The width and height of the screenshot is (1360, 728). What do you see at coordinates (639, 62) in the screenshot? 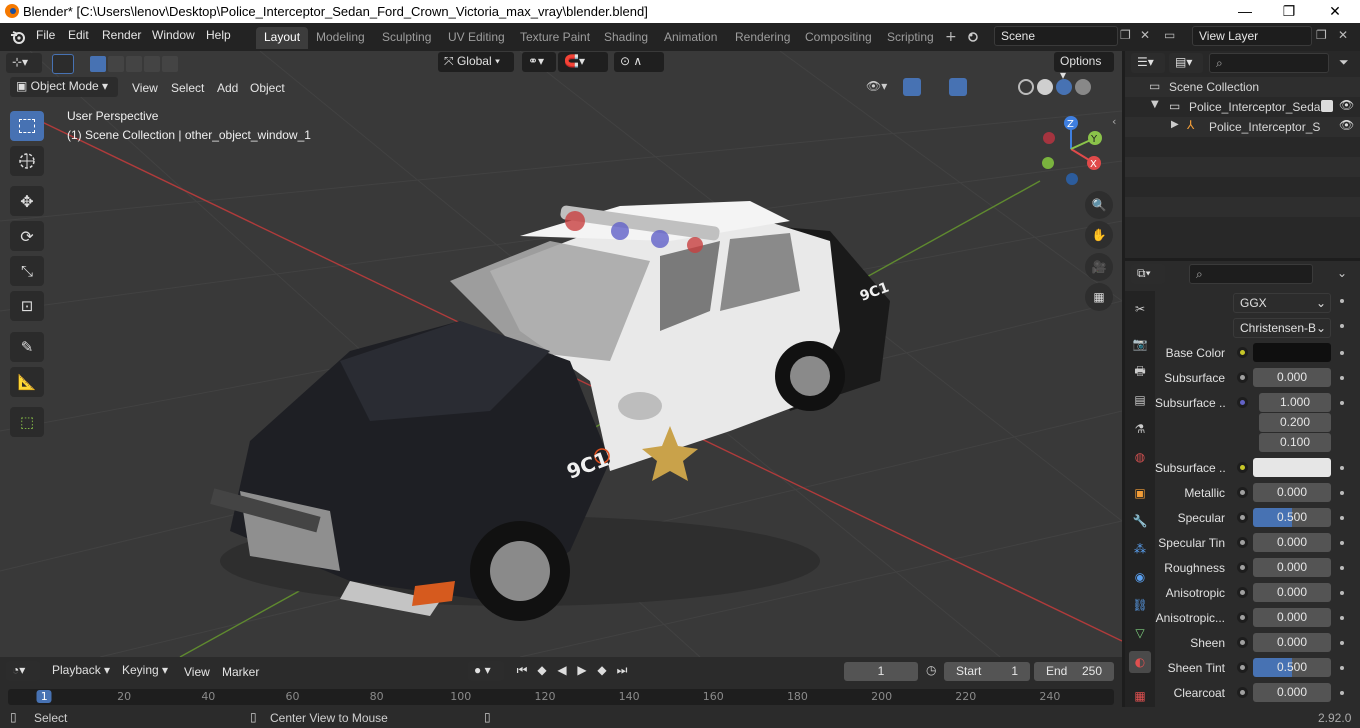
I see `proportional-edit-toggle: ⊙ ∧` at bounding box center [639, 62].